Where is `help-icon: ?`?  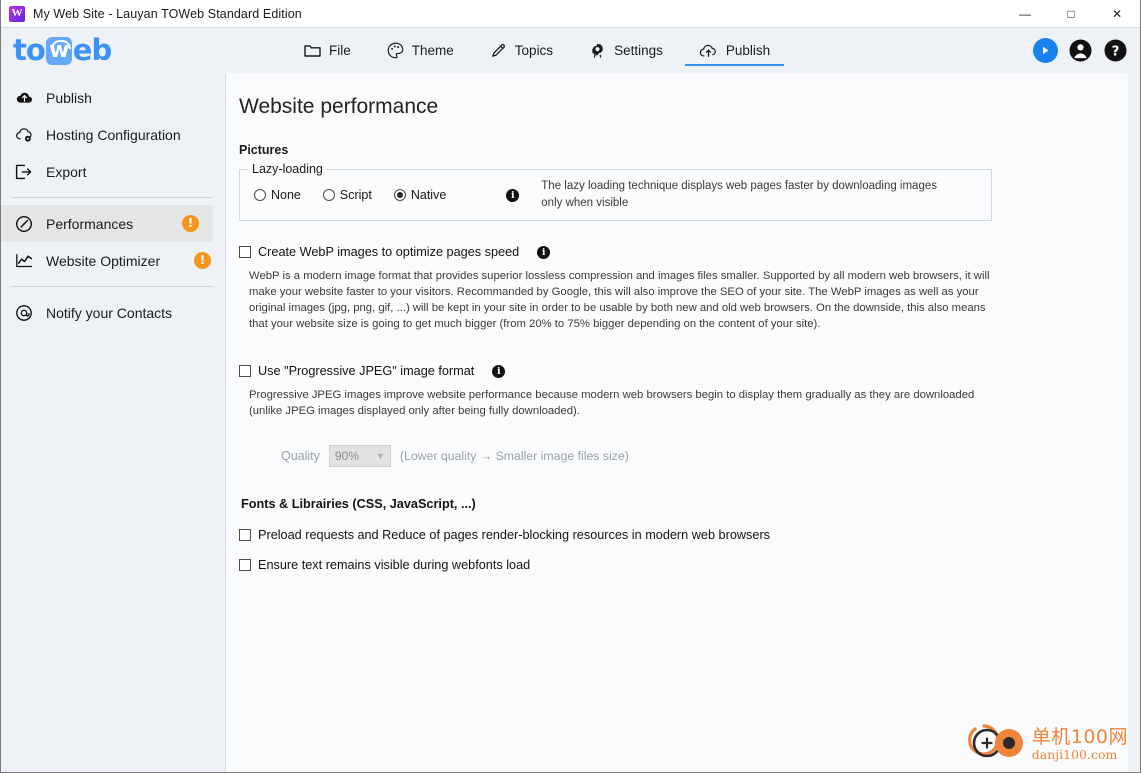
help-icon: ? is located at coordinates (1115, 50).